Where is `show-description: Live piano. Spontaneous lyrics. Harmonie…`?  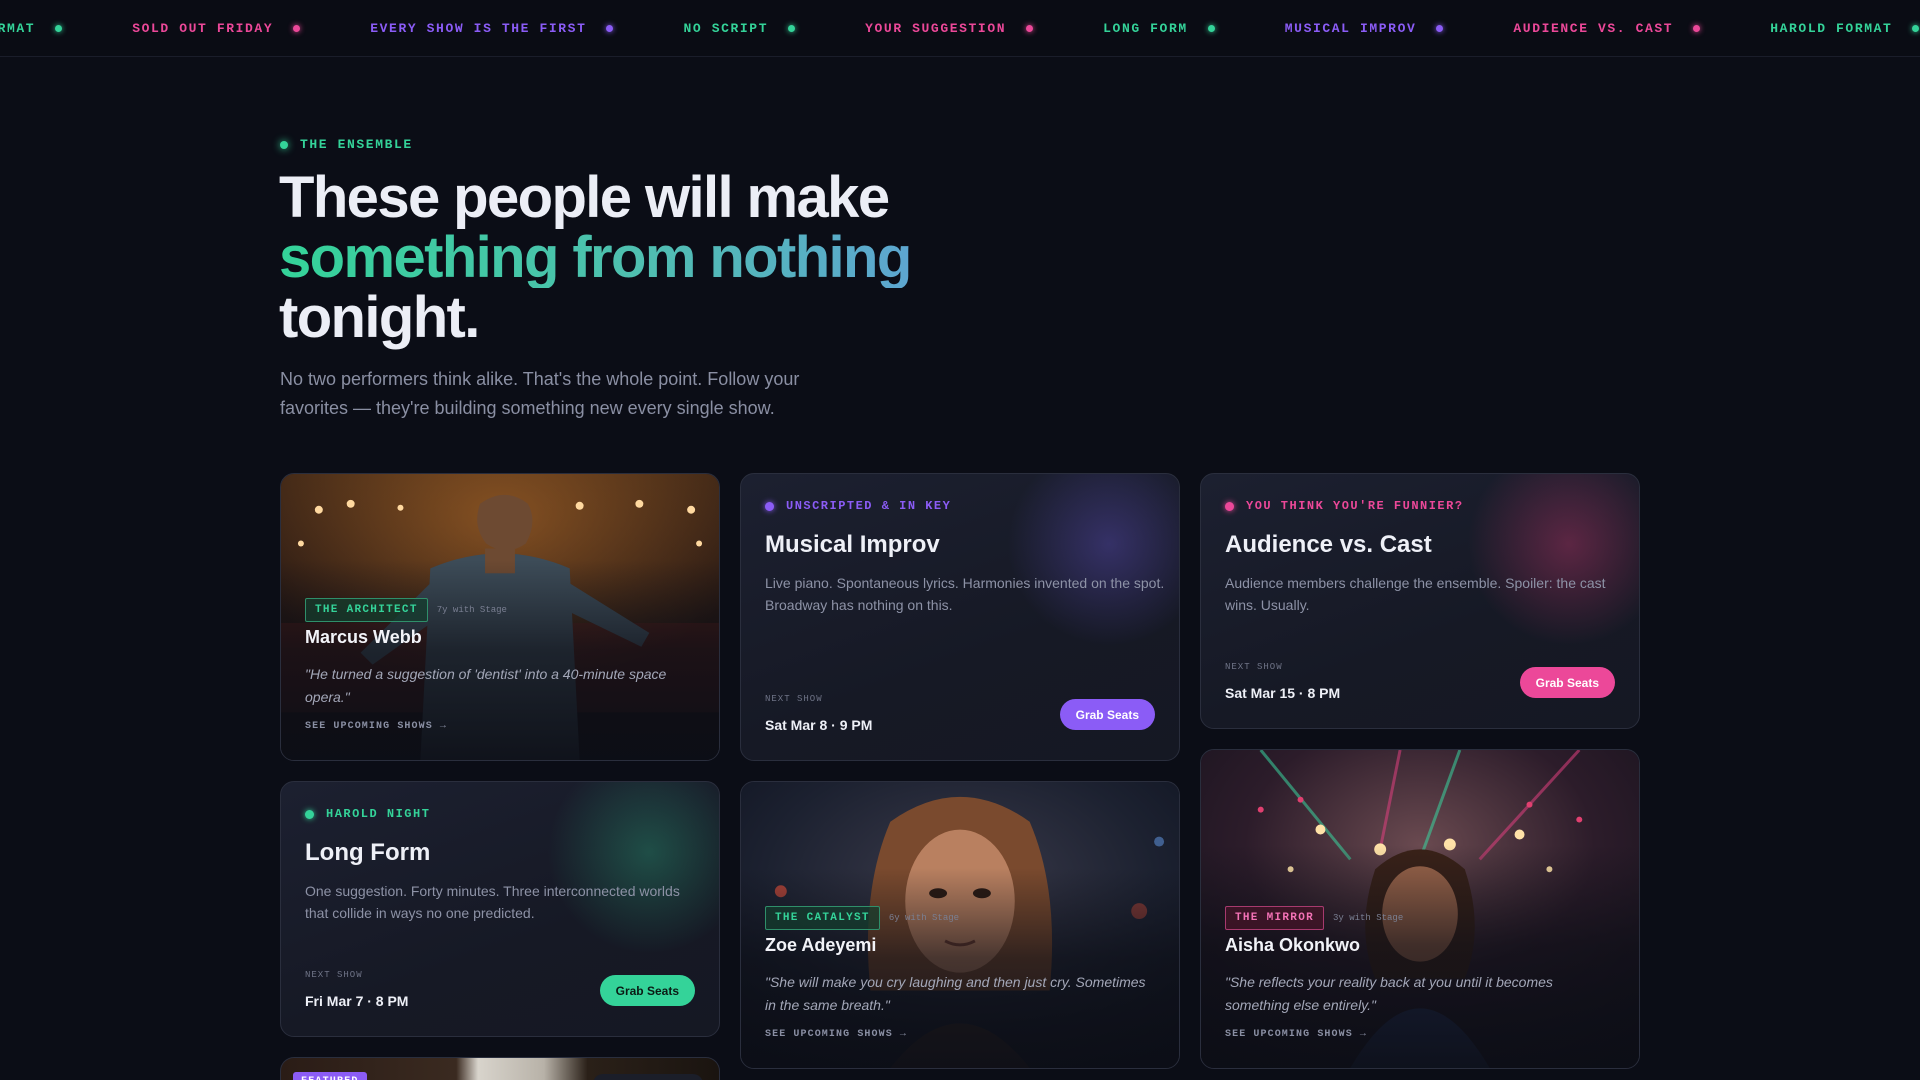 show-description: Live piano. Spontaneous lyrics. Harmonie… is located at coordinates (965, 594).